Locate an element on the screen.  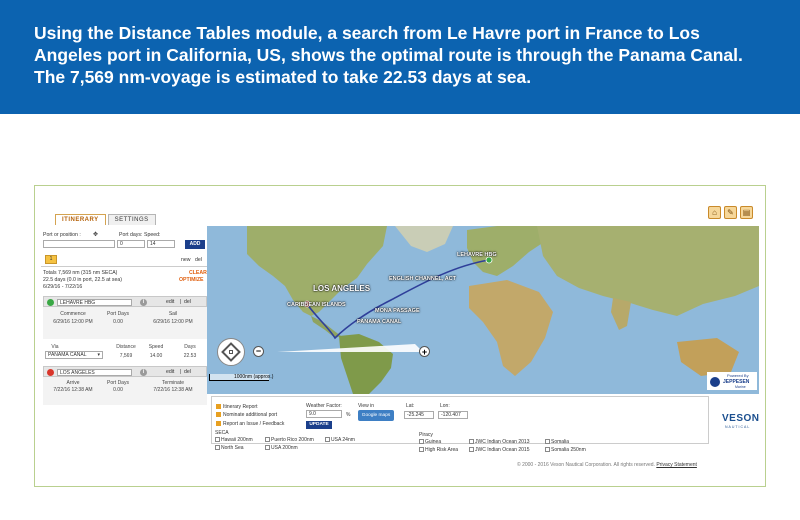
edit-icon: ✎ is located at coordinates (730, 212).